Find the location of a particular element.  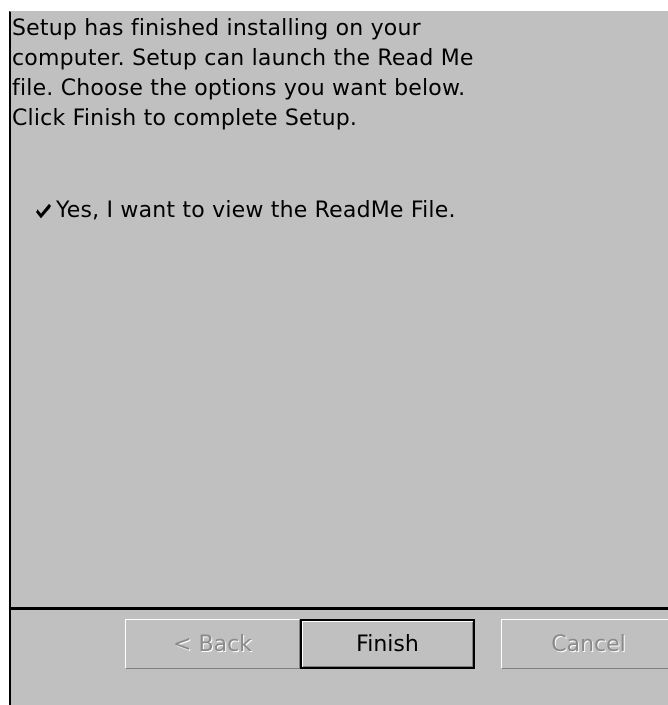

checkmark-icon is located at coordinates (43, 210).